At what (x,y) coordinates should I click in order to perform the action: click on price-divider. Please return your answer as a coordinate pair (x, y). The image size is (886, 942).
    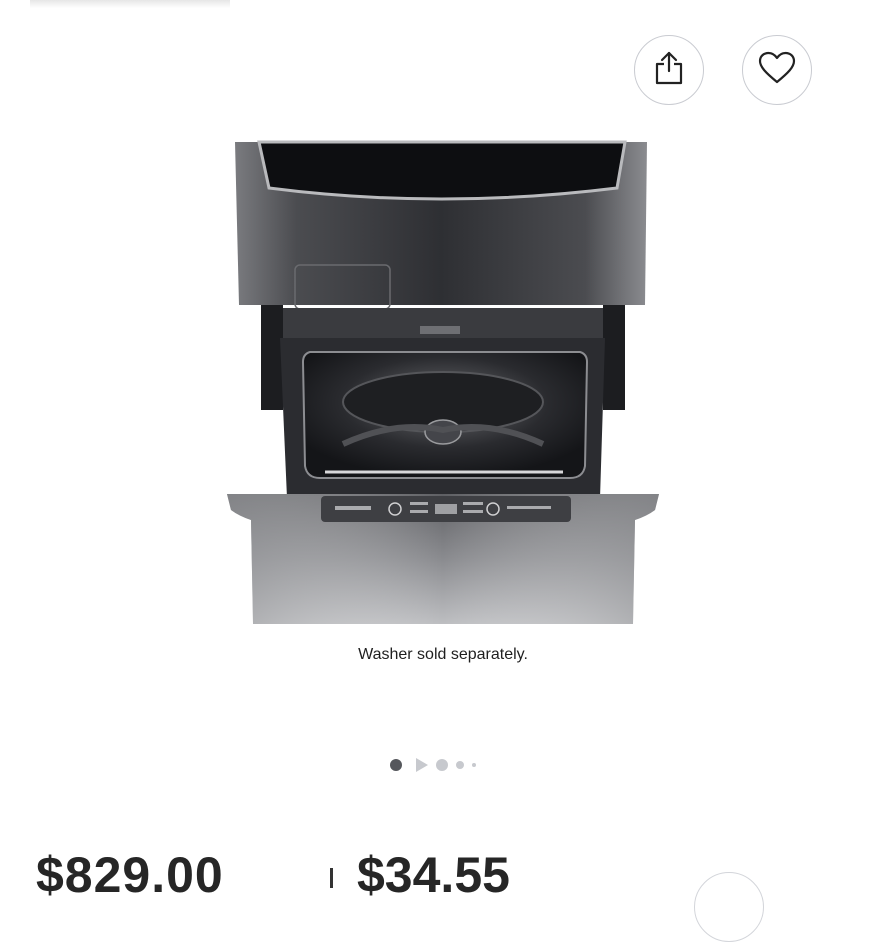
    Looking at the image, I should click on (331, 878).